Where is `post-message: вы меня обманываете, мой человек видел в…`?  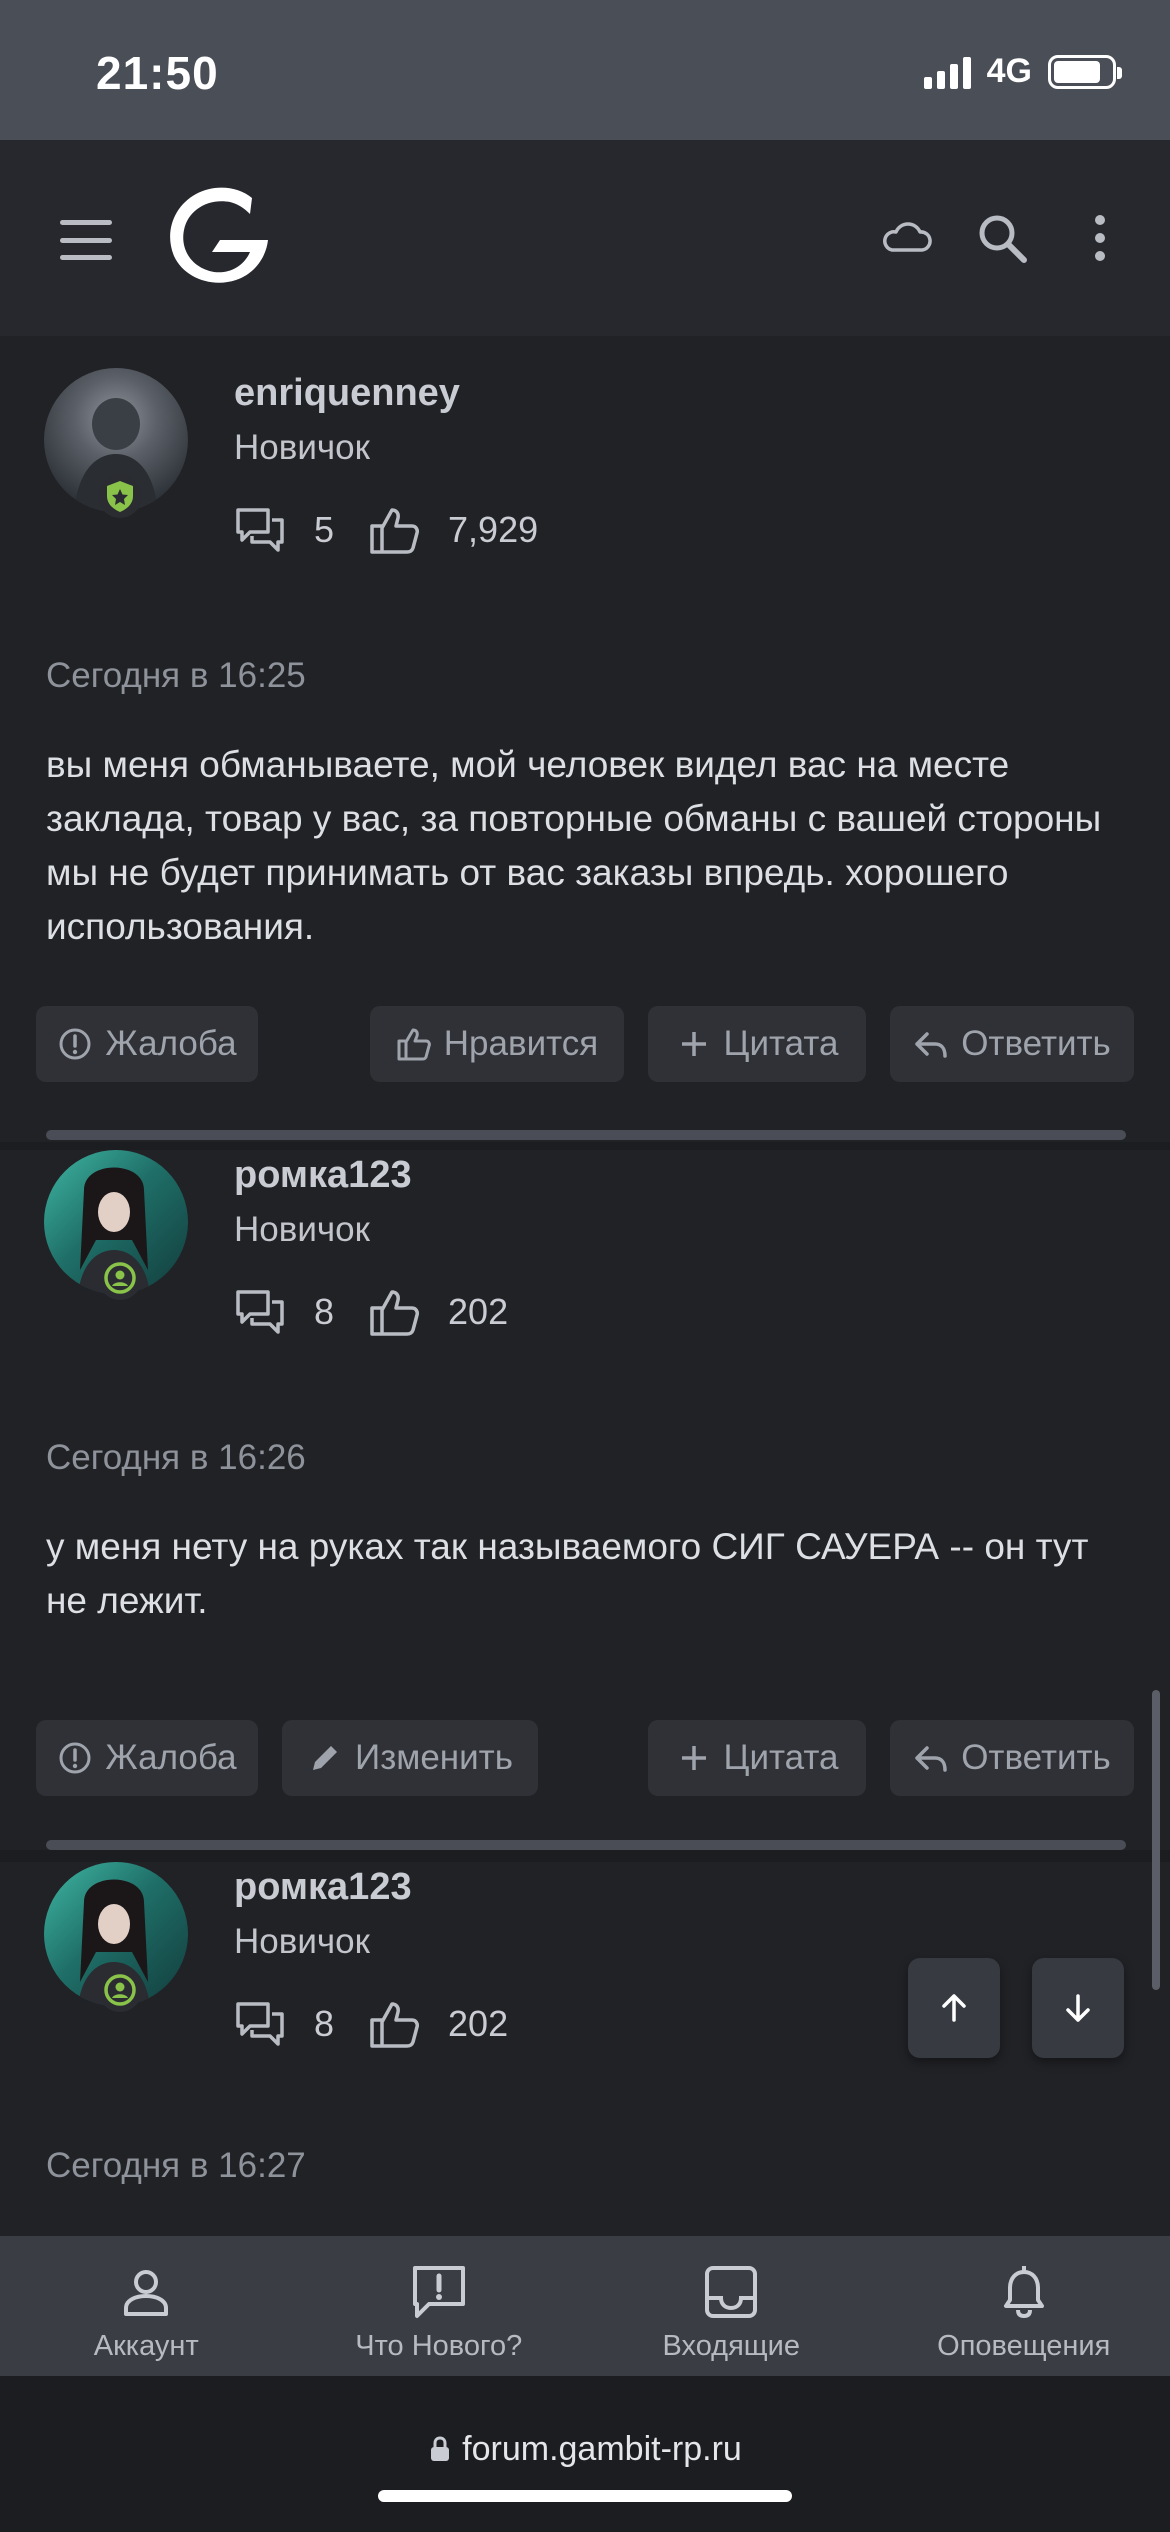
post-message: вы меня обманываете, мой человек видел в… is located at coordinates (574, 845).